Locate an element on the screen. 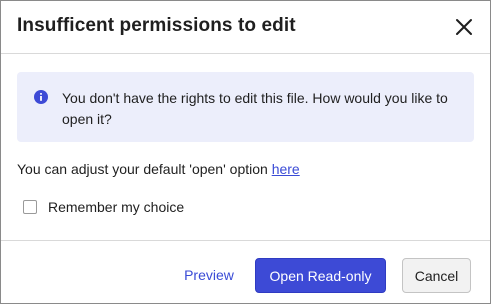  info-icon is located at coordinates (41, 97).